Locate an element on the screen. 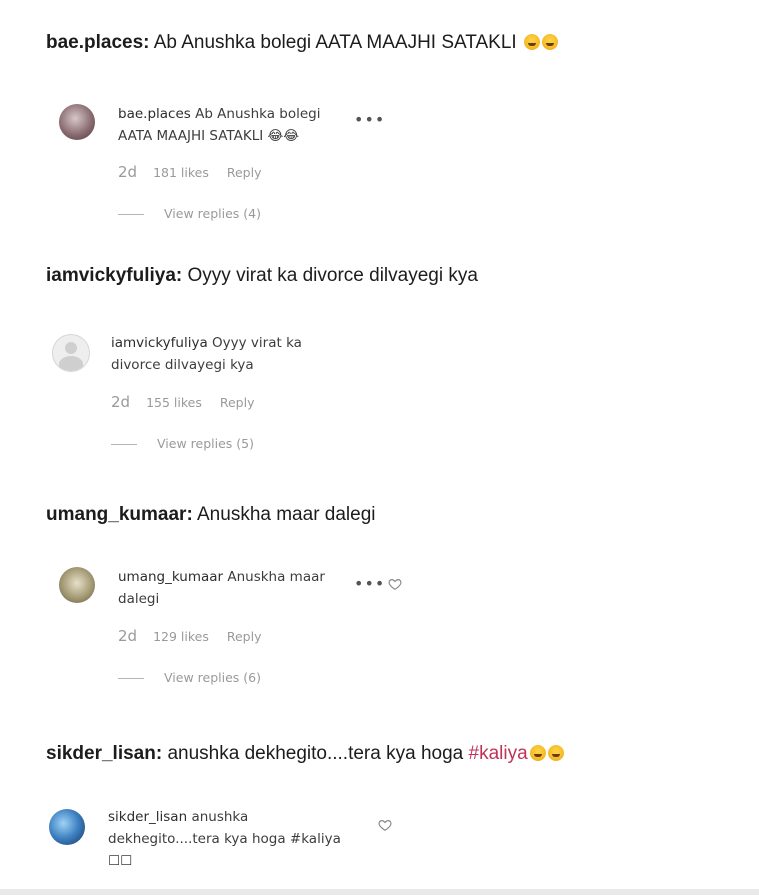 The width and height of the screenshot is (759, 895). view-replies-link: View replies (6) is located at coordinates (189, 677).